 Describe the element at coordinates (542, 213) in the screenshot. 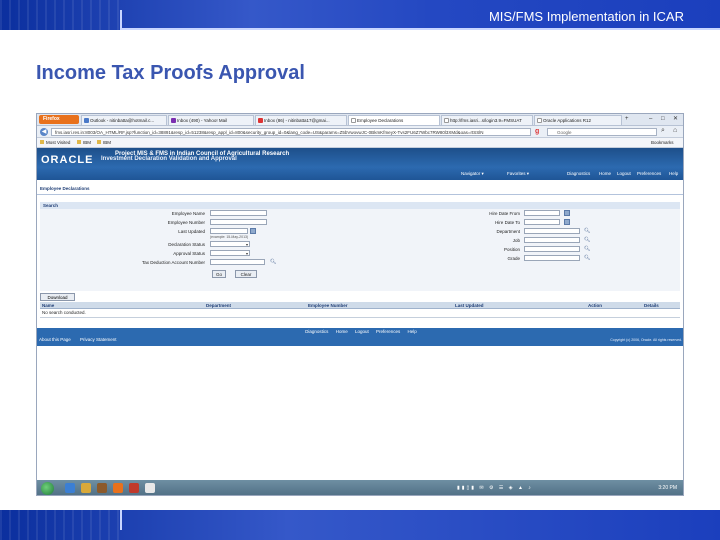

I see `hire-date-from-field` at that location.